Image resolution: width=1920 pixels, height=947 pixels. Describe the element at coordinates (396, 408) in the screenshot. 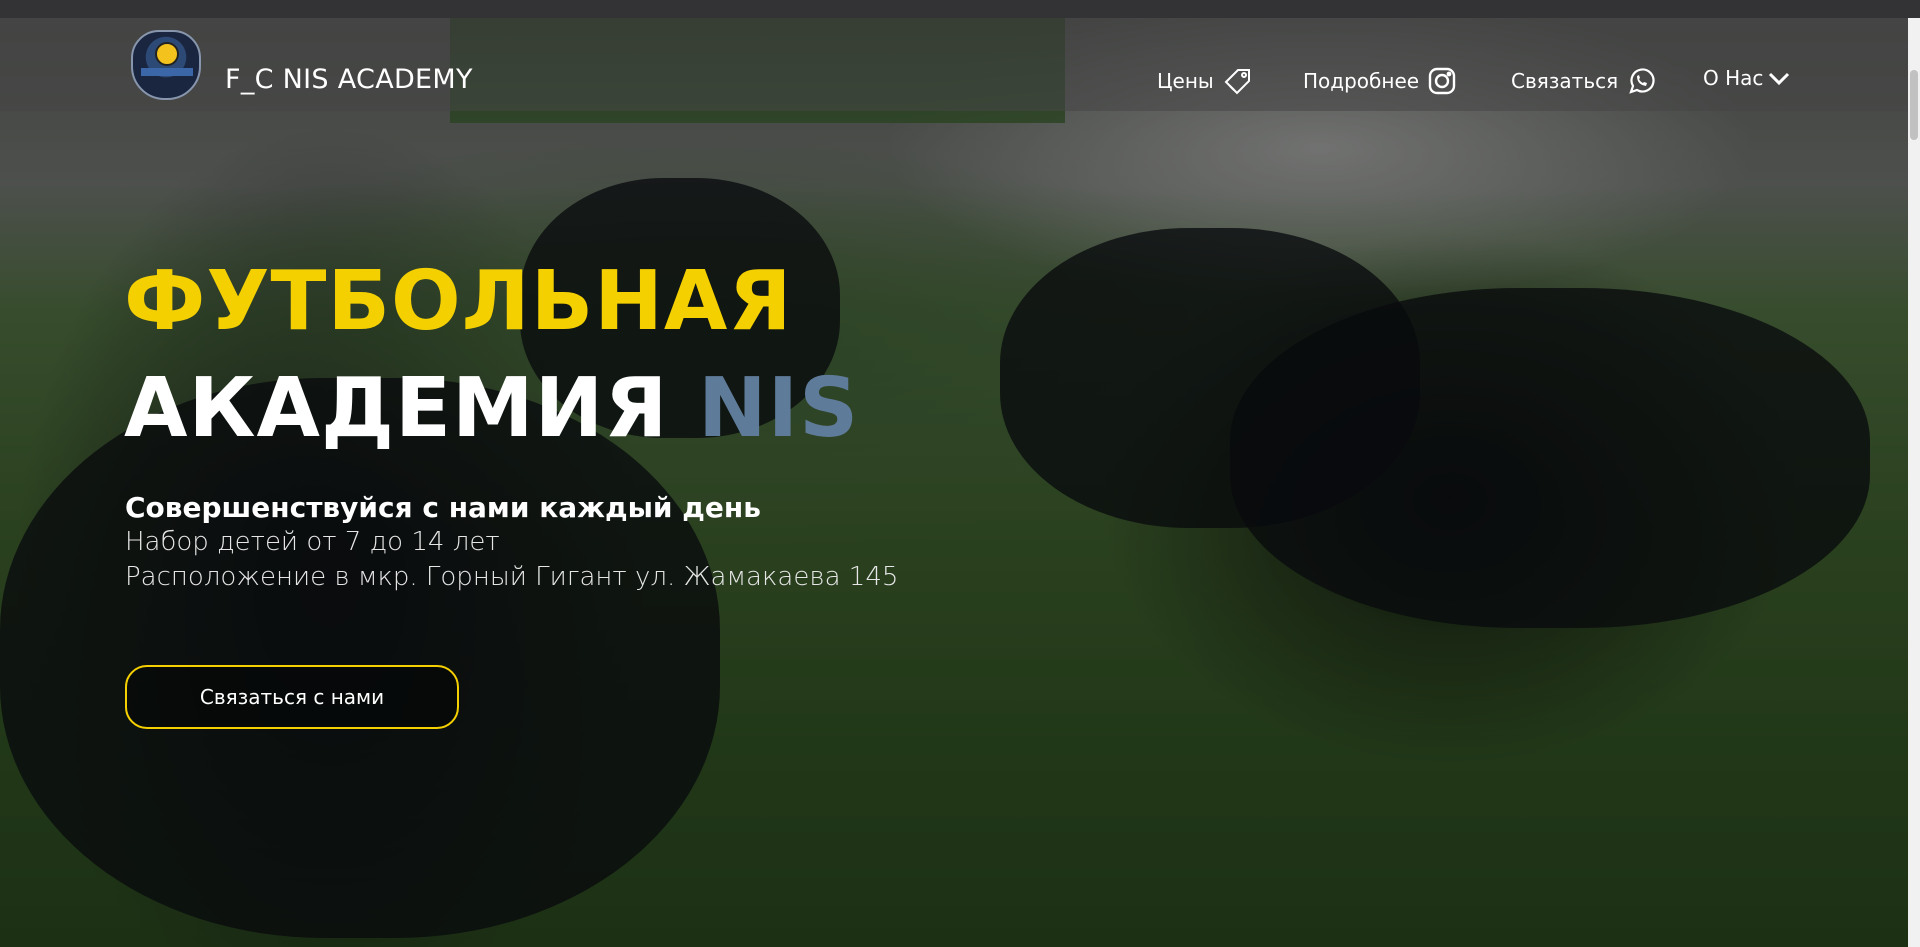

I see `hero-title-main: АКАДЕМИЯ` at that location.